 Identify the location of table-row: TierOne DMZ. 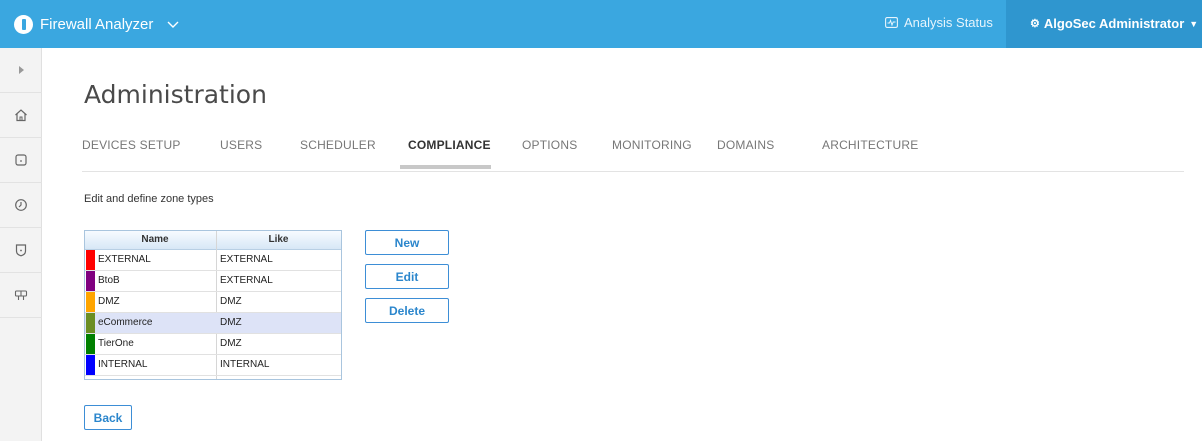
(213, 344).